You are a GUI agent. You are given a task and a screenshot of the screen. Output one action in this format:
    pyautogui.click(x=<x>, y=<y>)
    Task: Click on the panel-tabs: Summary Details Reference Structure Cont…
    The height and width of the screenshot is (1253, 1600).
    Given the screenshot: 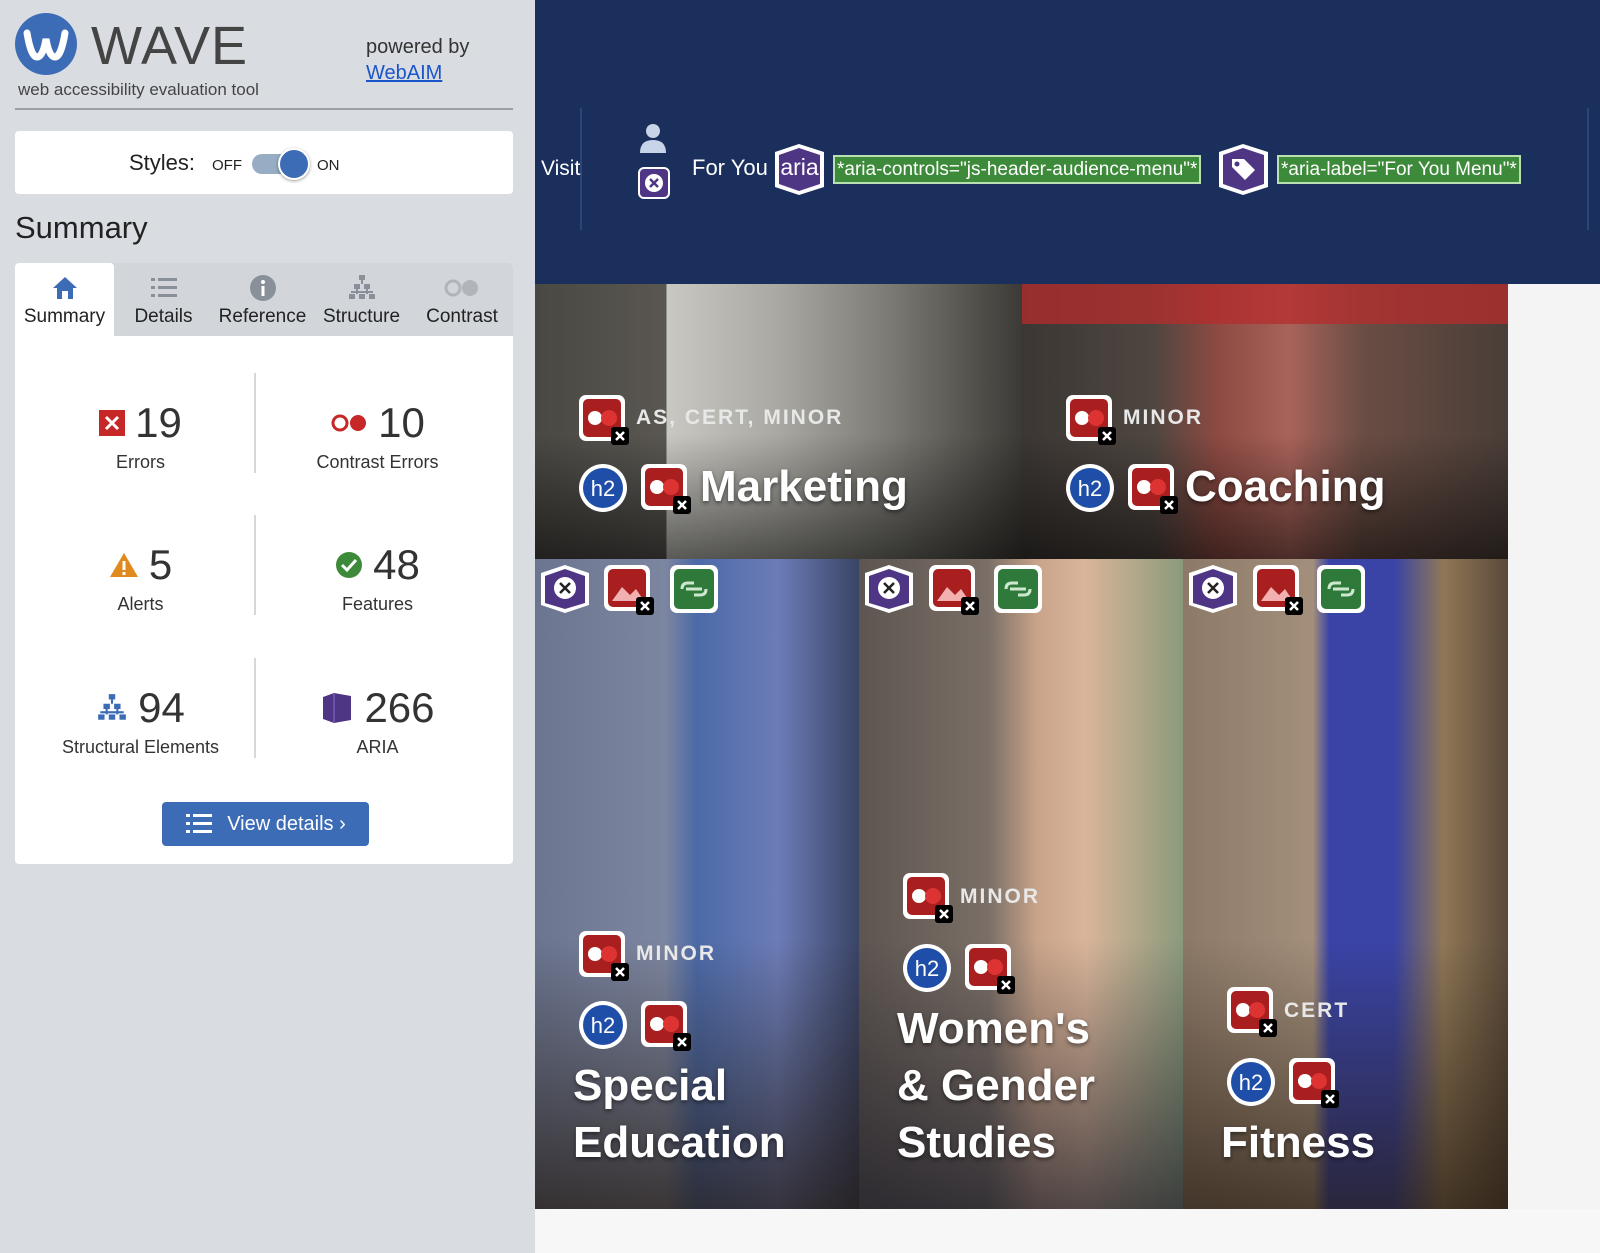 What is the action you would take?
    pyautogui.click(x=264, y=299)
    